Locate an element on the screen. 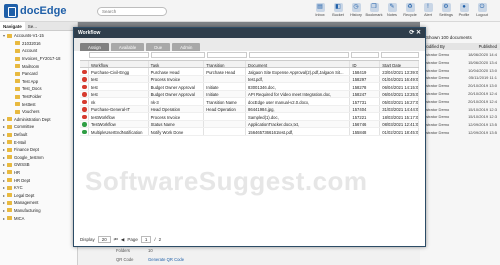 The height and width of the screenshot is (265, 500). tree-folder-item: ▸ Google_testmm is located at coordinates (40, 158).